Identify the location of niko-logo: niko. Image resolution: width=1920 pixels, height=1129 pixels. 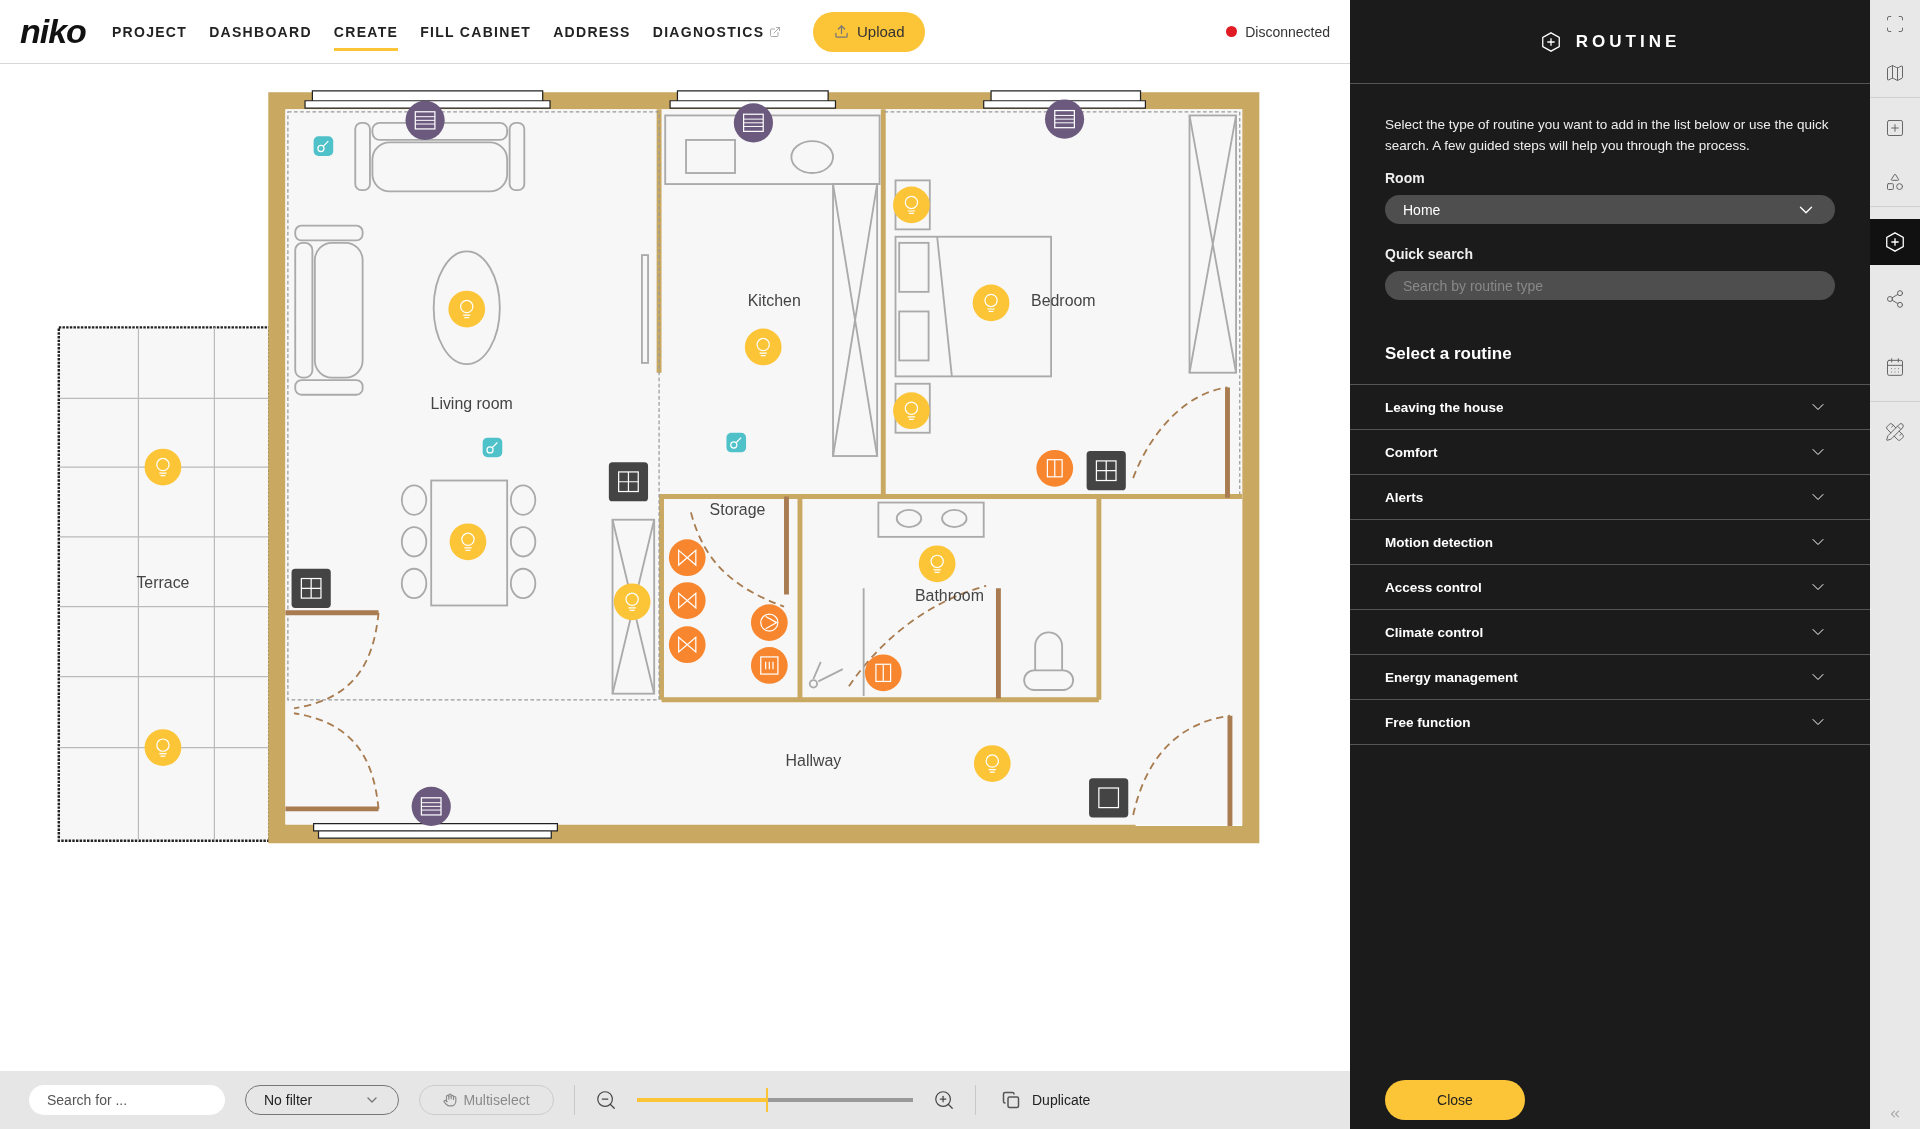
(53, 31).